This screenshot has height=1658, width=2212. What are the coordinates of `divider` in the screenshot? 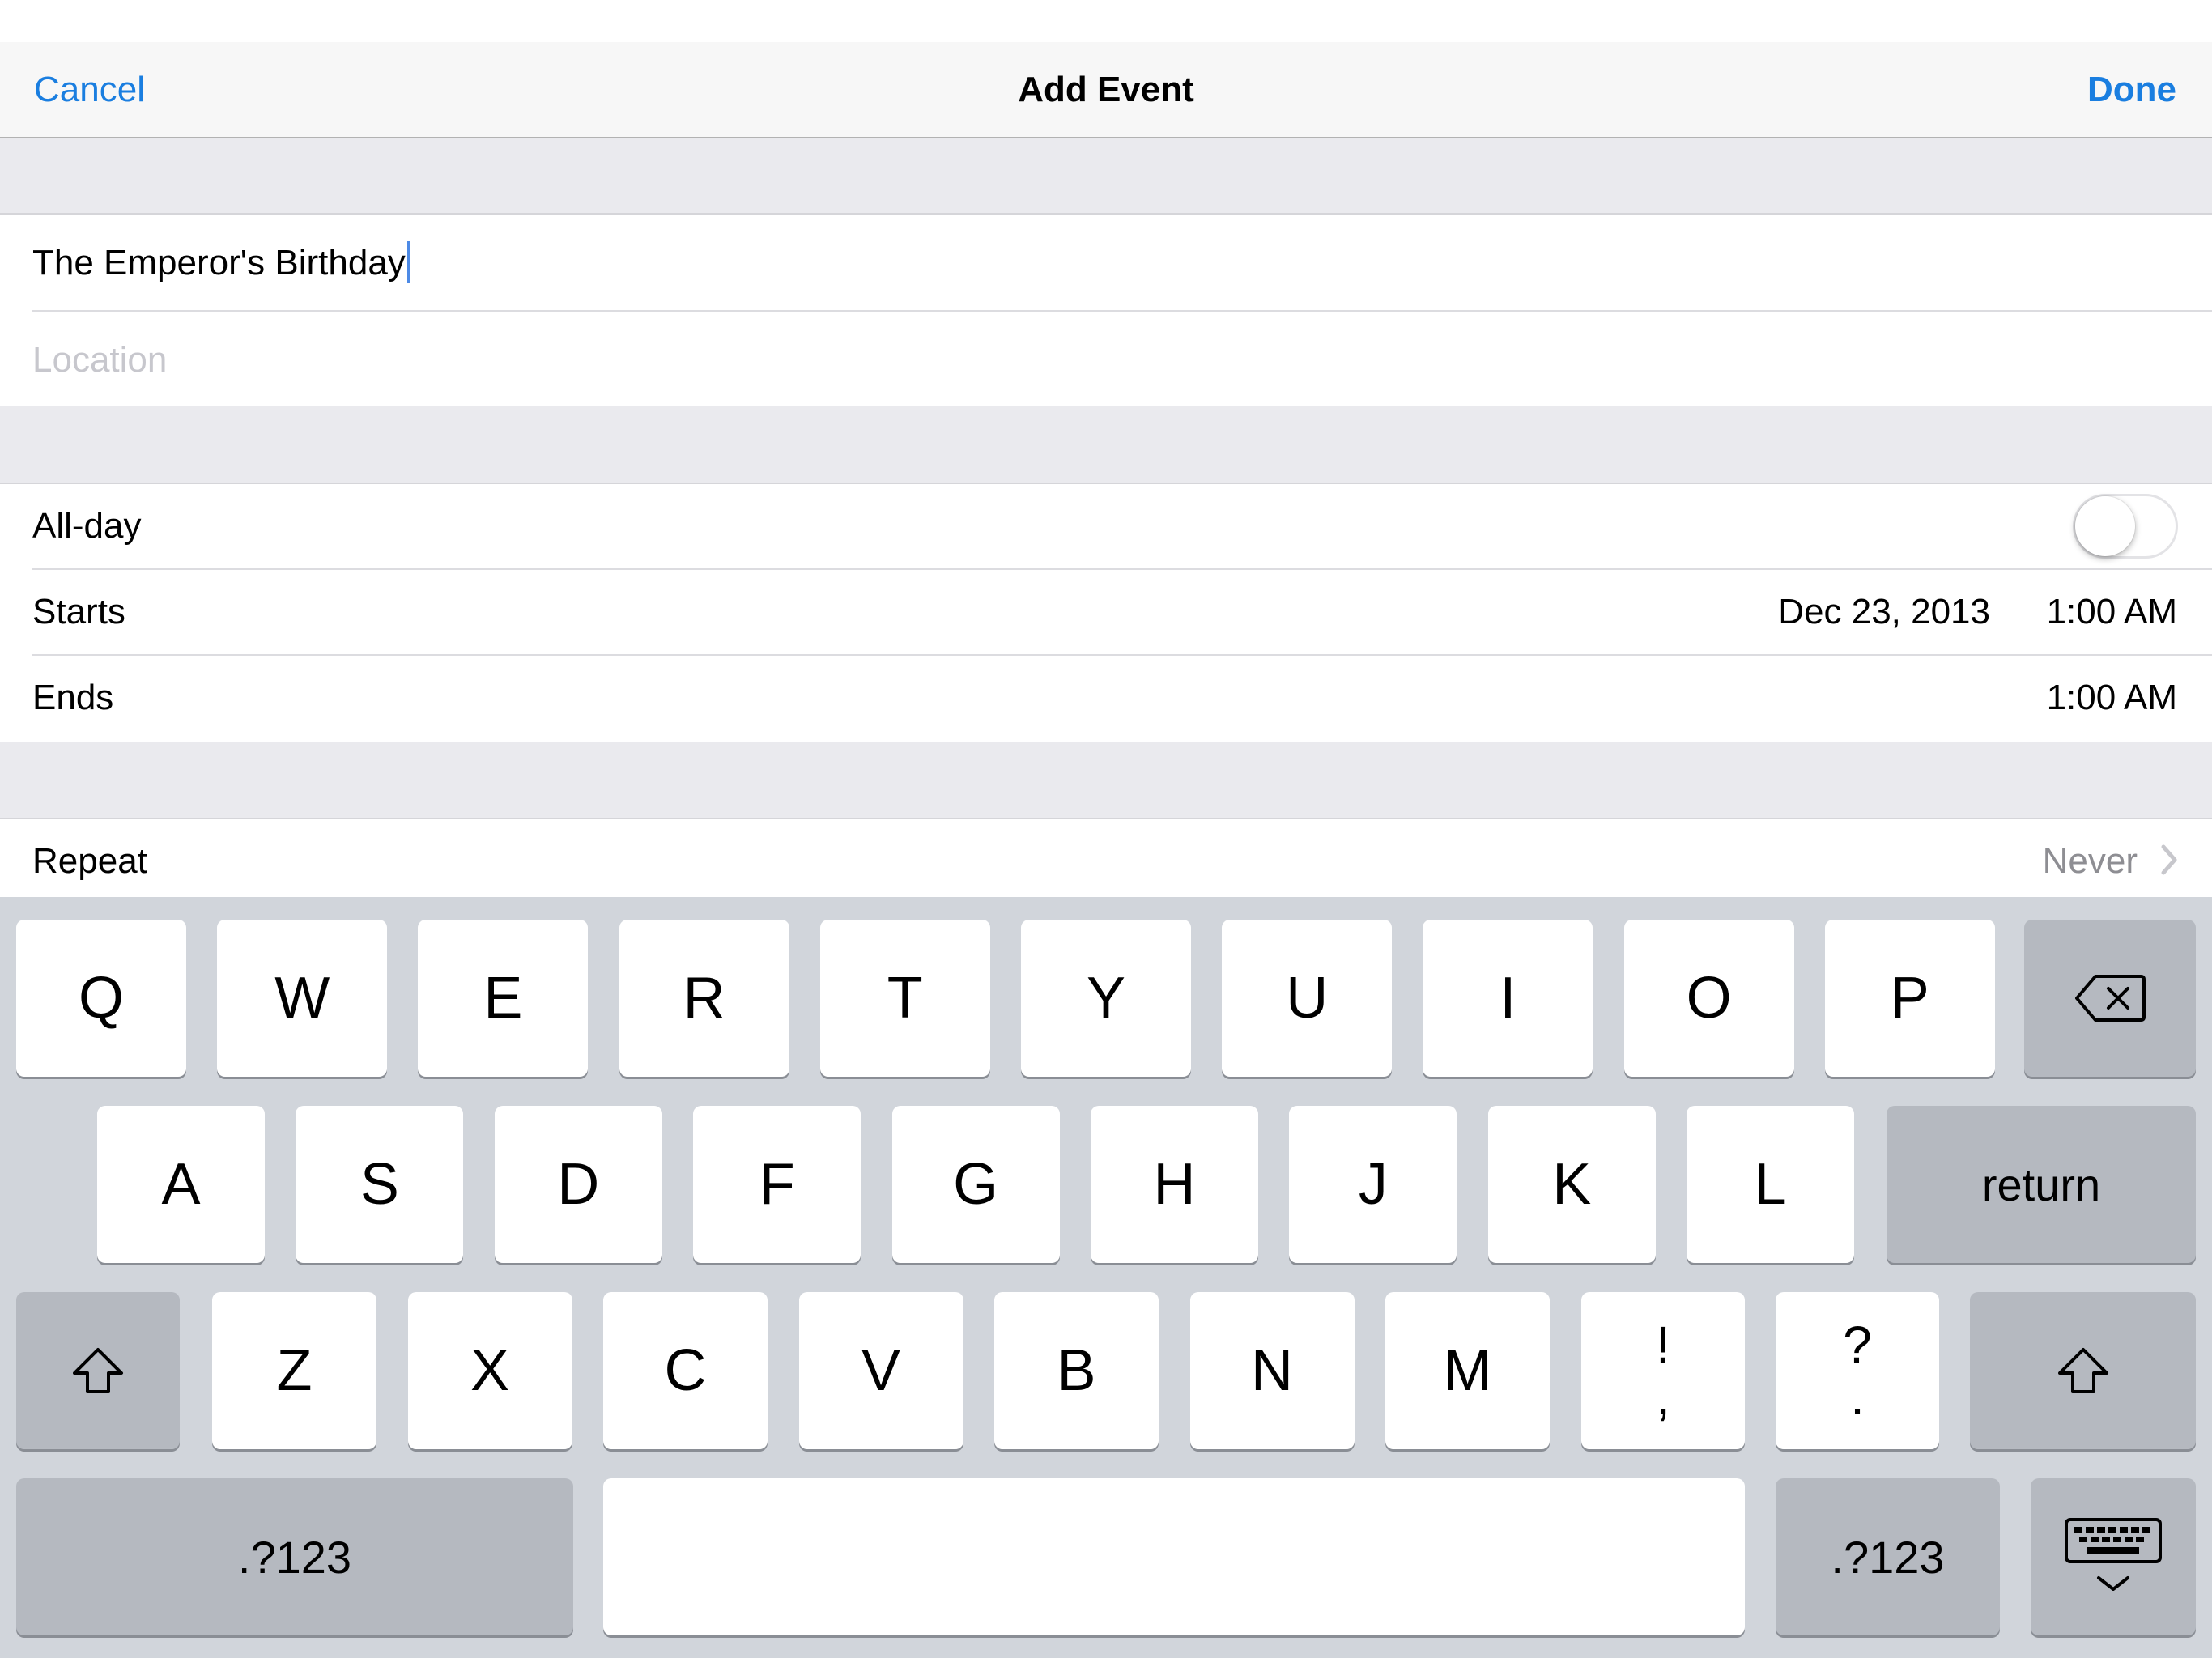 It's located at (1122, 311).